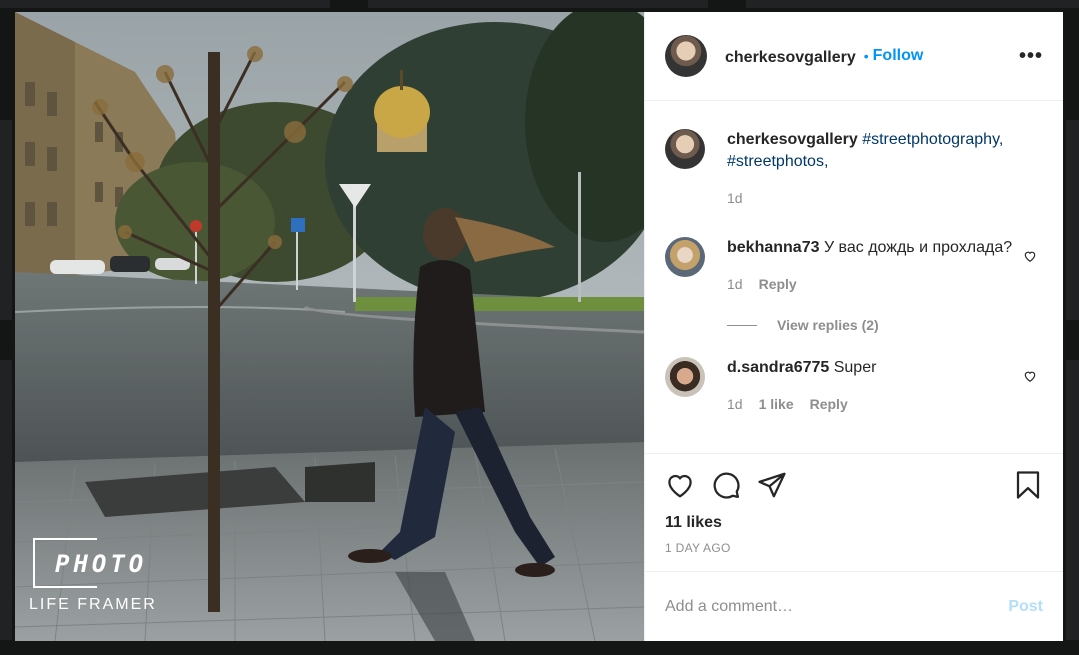 Image resolution: width=1079 pixels, height=655 pixels. I want to click on comment-meta: 1d 1 like Reply, so click(870, 404).